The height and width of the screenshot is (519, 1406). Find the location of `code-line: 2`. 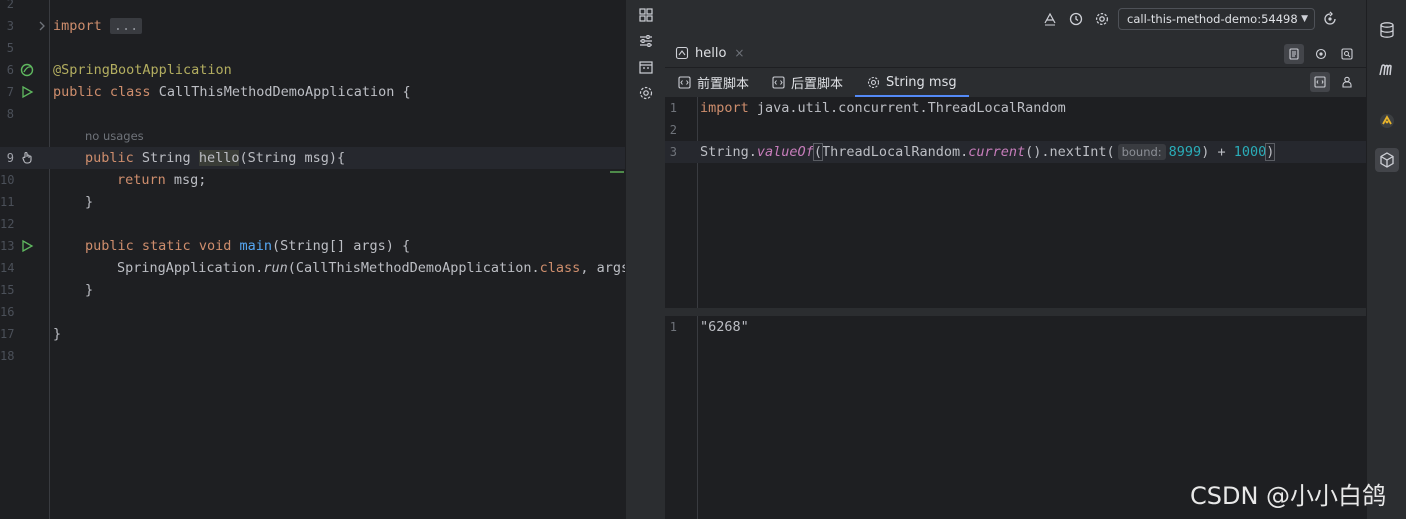

code-line: 2 is located at coordinates (1015, 130).